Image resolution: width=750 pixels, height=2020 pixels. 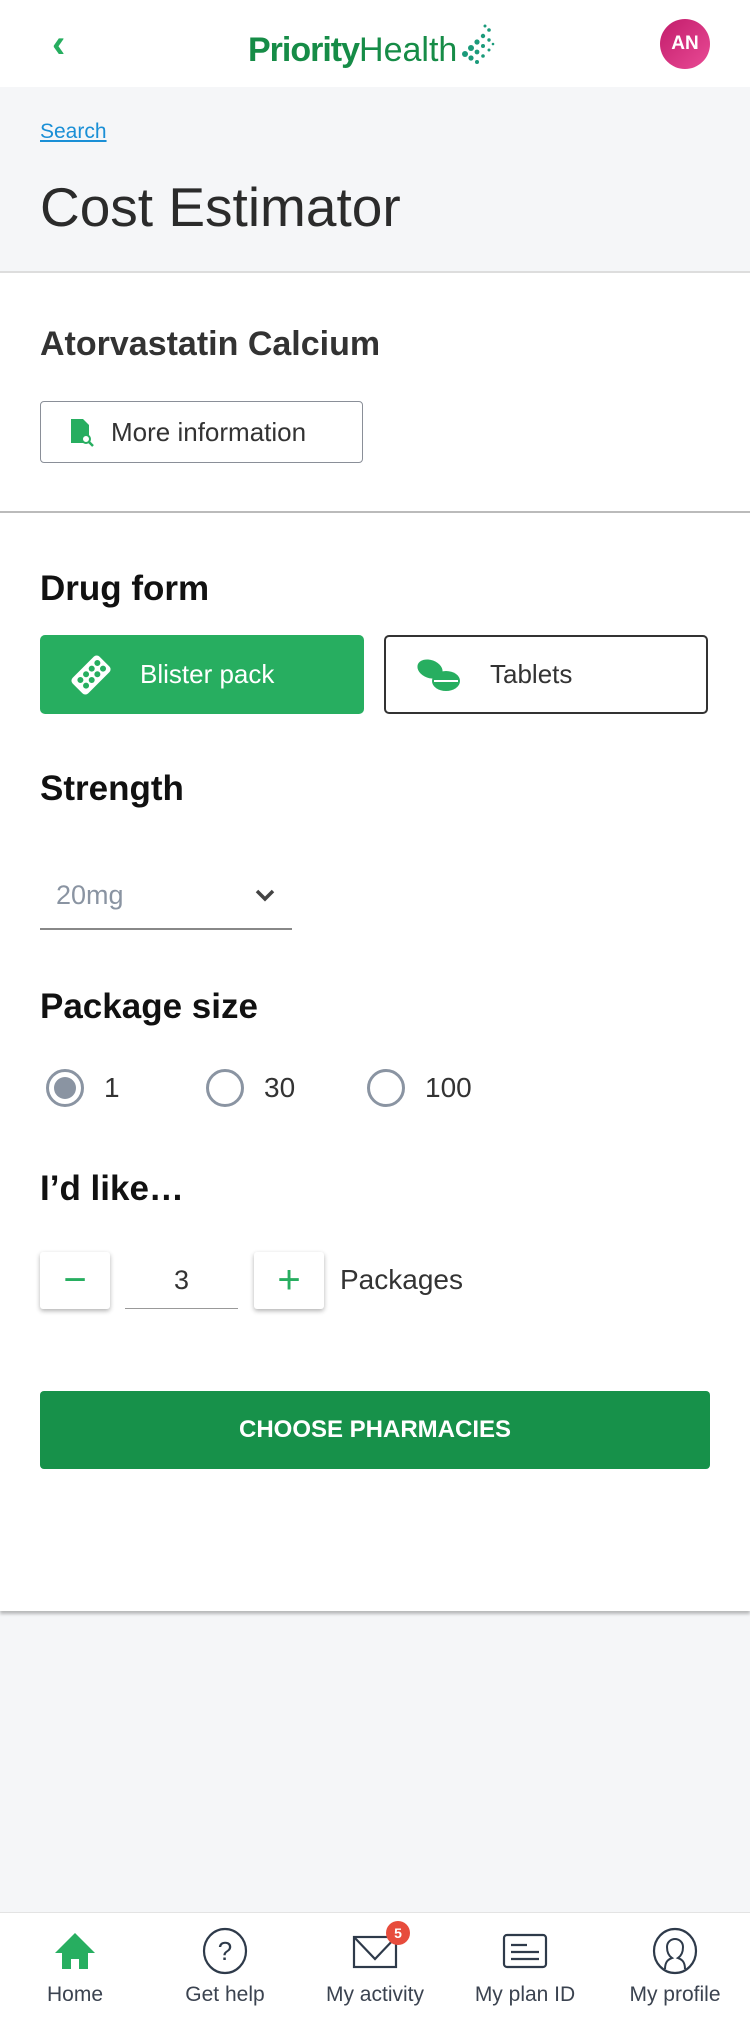 What do you see at coordinates (675, 1994) in the screenshot?
I see `nav-label: My profile` at bounding box center [675, 1994].